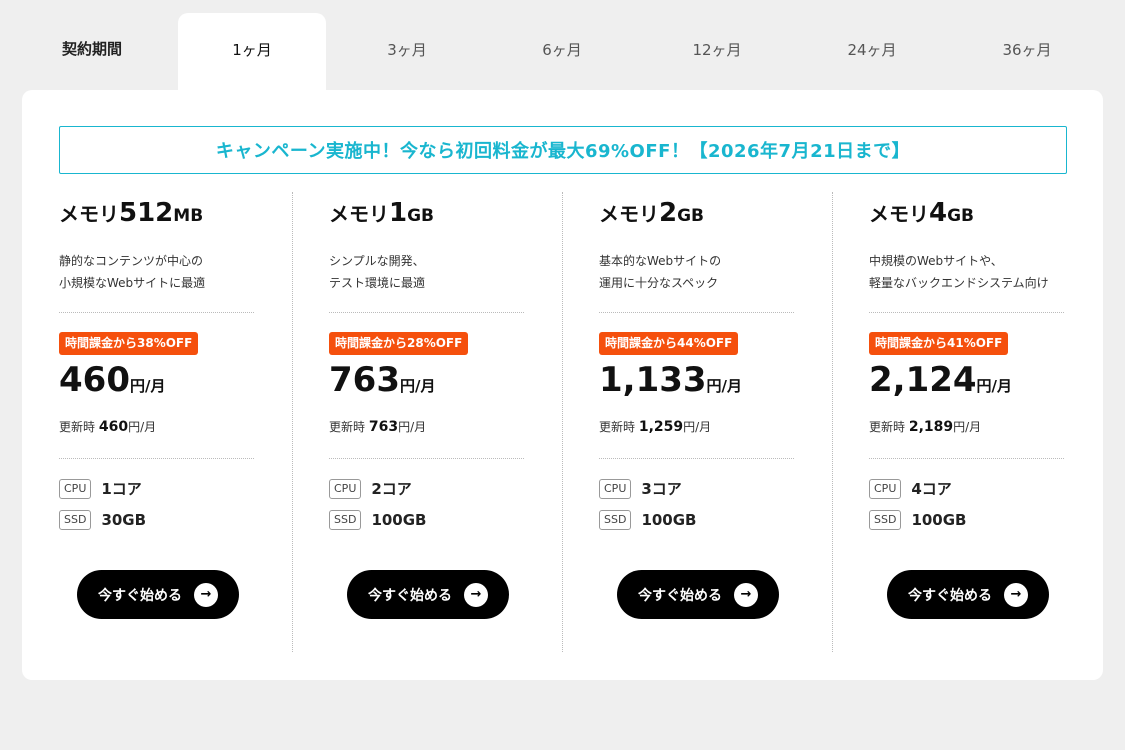 The height and width of the screenshot is (750, 1125). Describe the element at coordinates (671, 380) in the screenshot. I see `monthly-price: 1,133円/月` at that location.